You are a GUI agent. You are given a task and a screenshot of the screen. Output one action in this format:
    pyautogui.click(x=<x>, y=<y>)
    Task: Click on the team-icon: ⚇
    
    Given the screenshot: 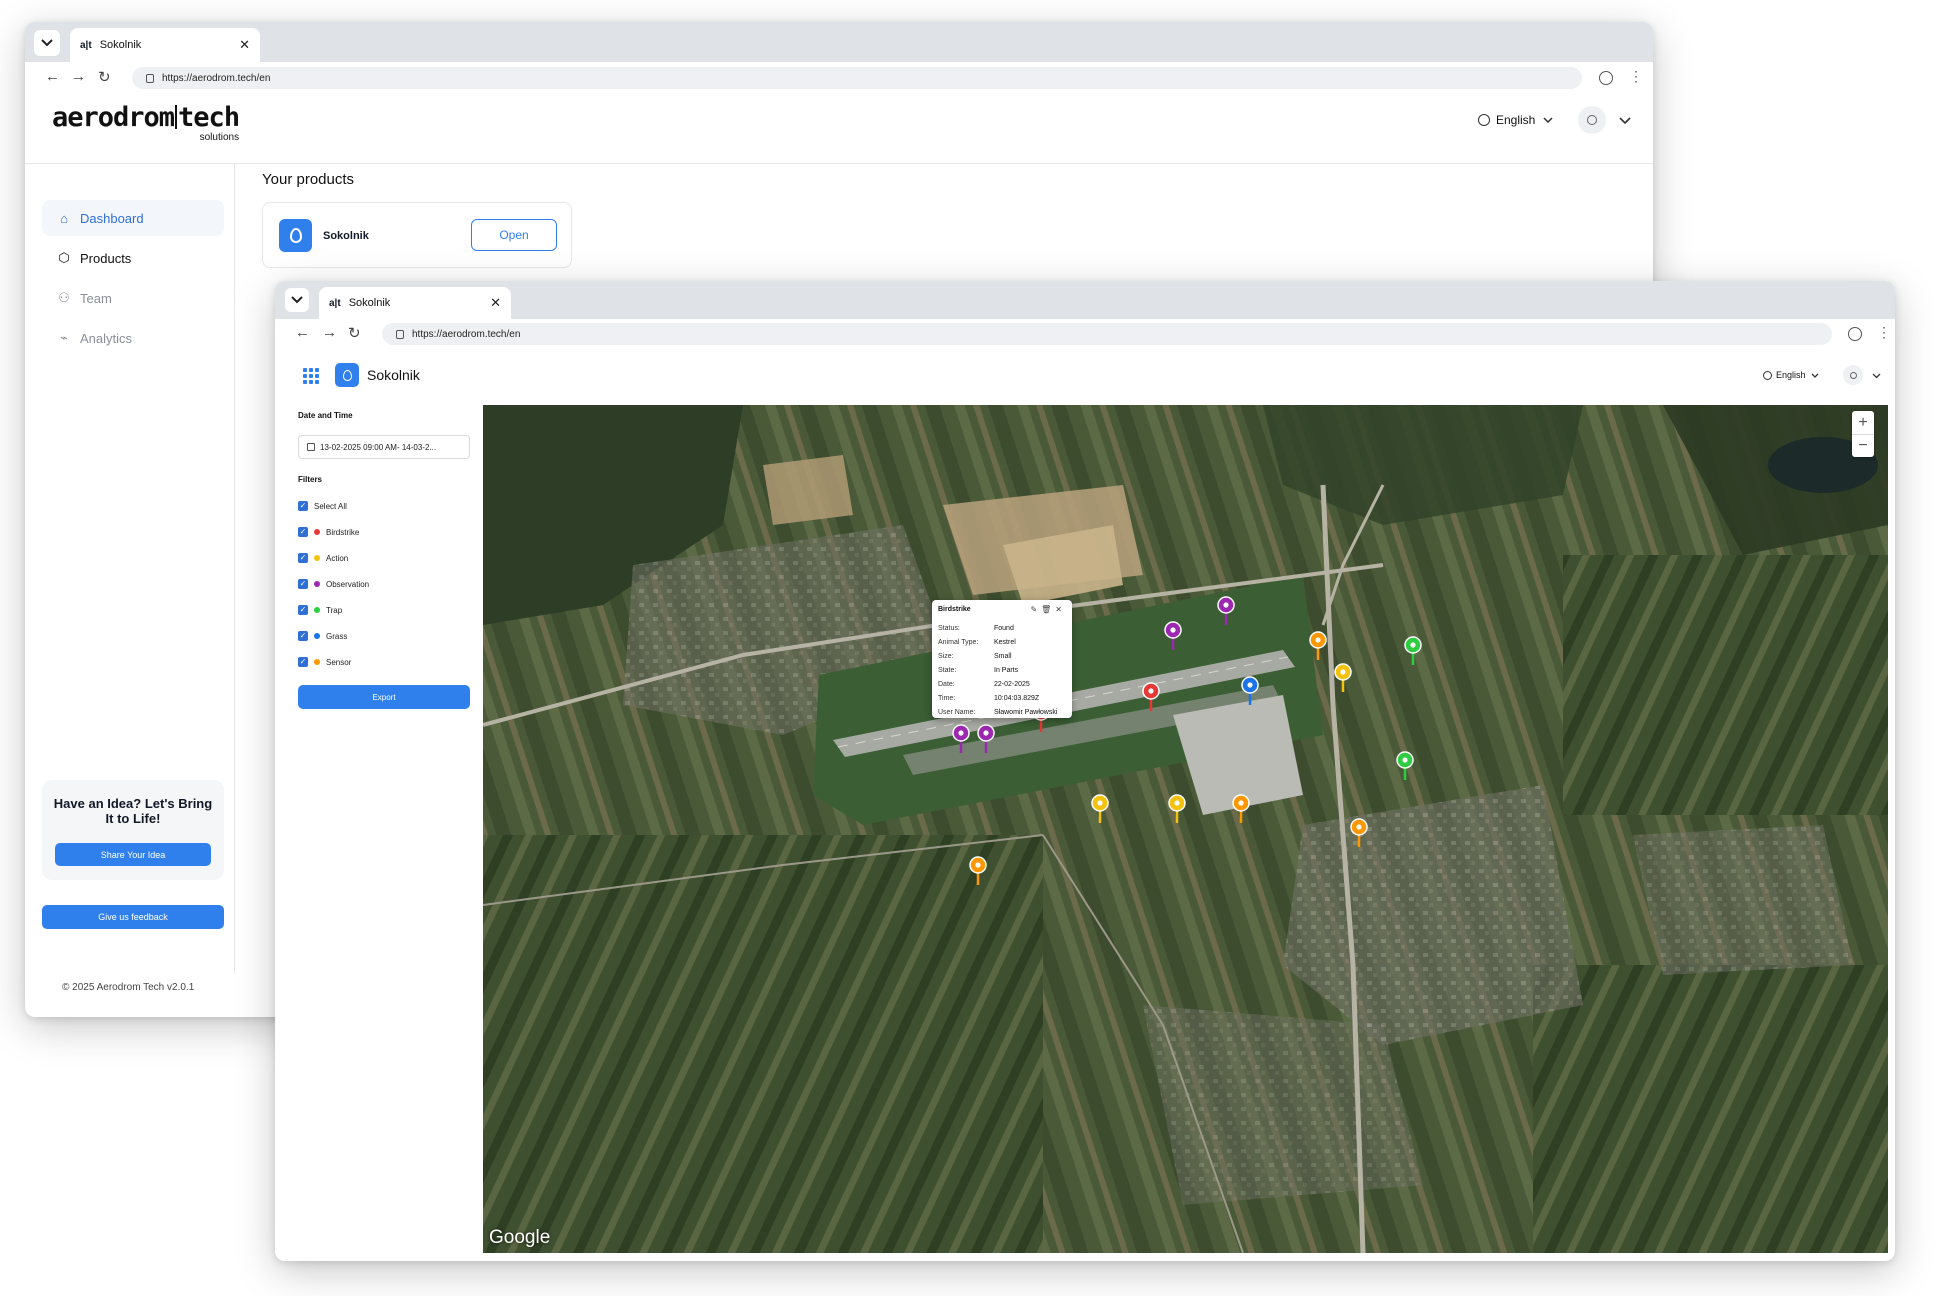 What is the action you would take?
    pyautogui.click(x=64, y=297)
    